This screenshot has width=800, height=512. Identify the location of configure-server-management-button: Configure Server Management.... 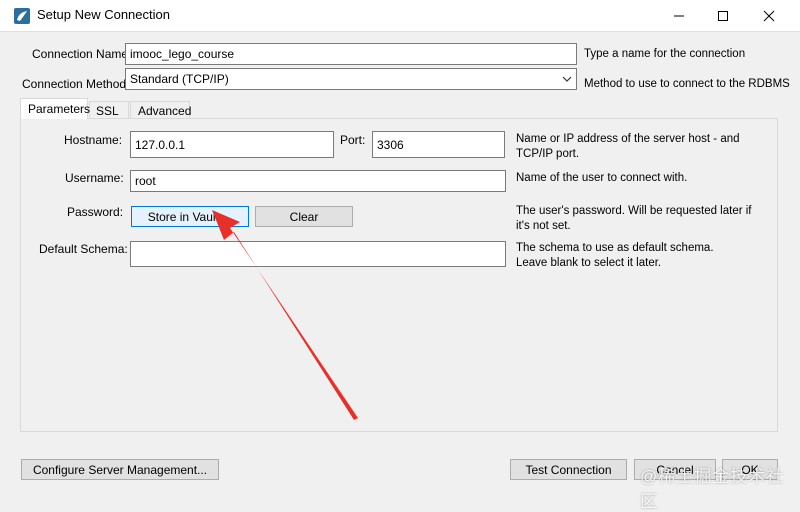
(120, 469).